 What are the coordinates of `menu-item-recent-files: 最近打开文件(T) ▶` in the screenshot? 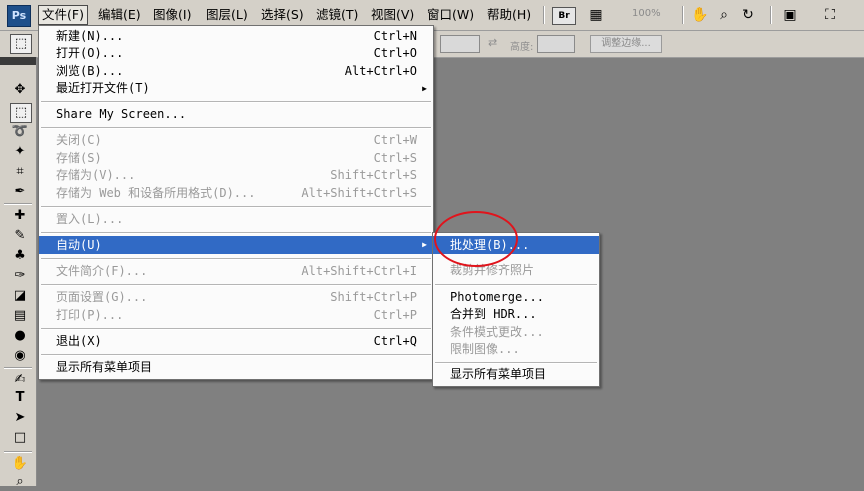 It's located at (236, 88).